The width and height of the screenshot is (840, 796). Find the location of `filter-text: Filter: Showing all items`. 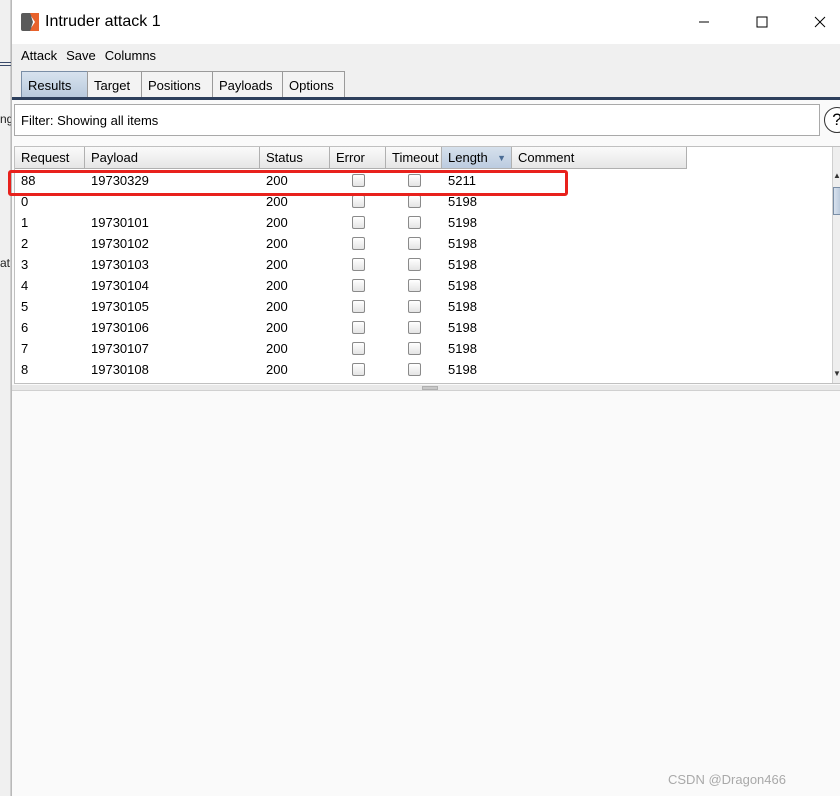

filter-text: Filter: Showing all items is located at coordinates (90, 120).